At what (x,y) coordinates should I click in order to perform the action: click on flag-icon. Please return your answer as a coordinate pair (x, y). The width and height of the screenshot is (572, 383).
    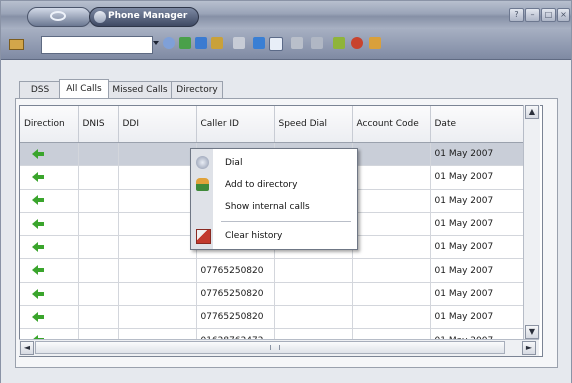
    Looking at the image, I should click on (16, 44).